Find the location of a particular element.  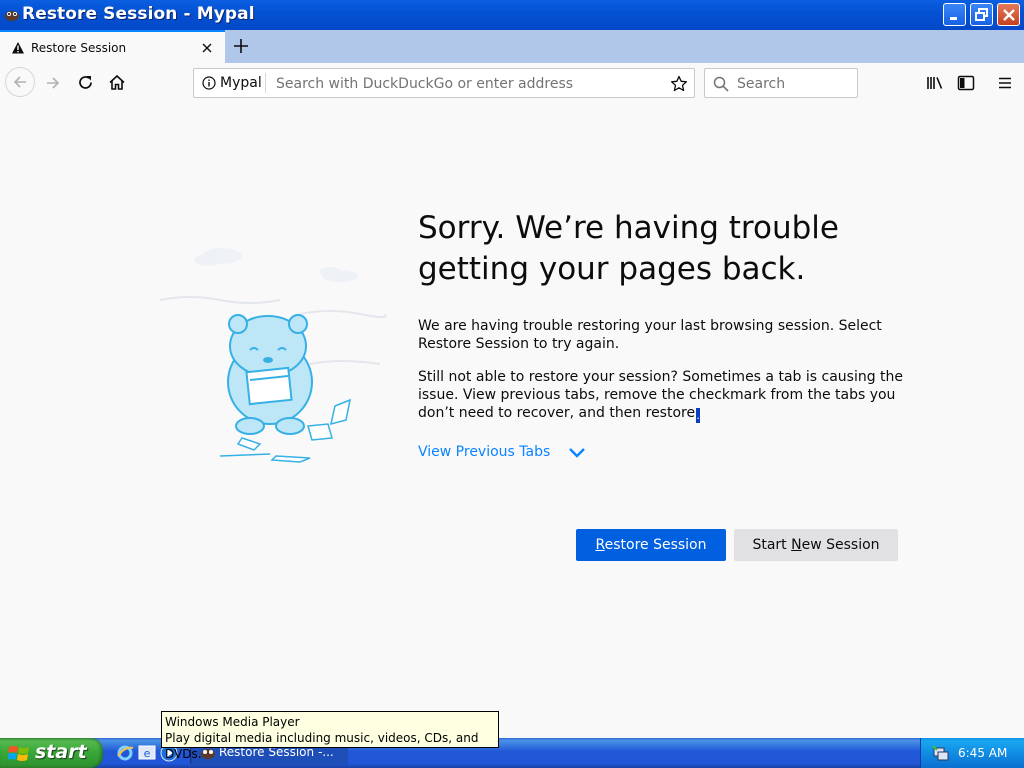

text-selection-highlight: . is located at coordinates (698, 415).